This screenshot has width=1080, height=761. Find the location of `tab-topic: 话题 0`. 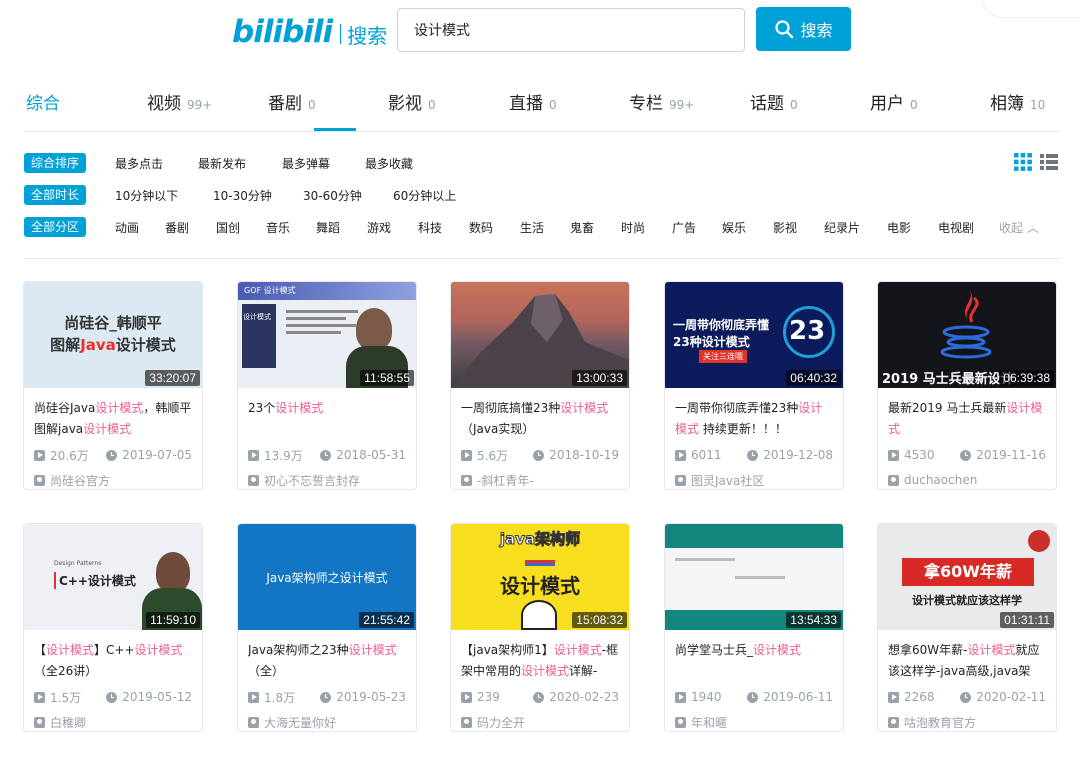

tab-topic: 话题 0 is located at coordinates (774, 104).